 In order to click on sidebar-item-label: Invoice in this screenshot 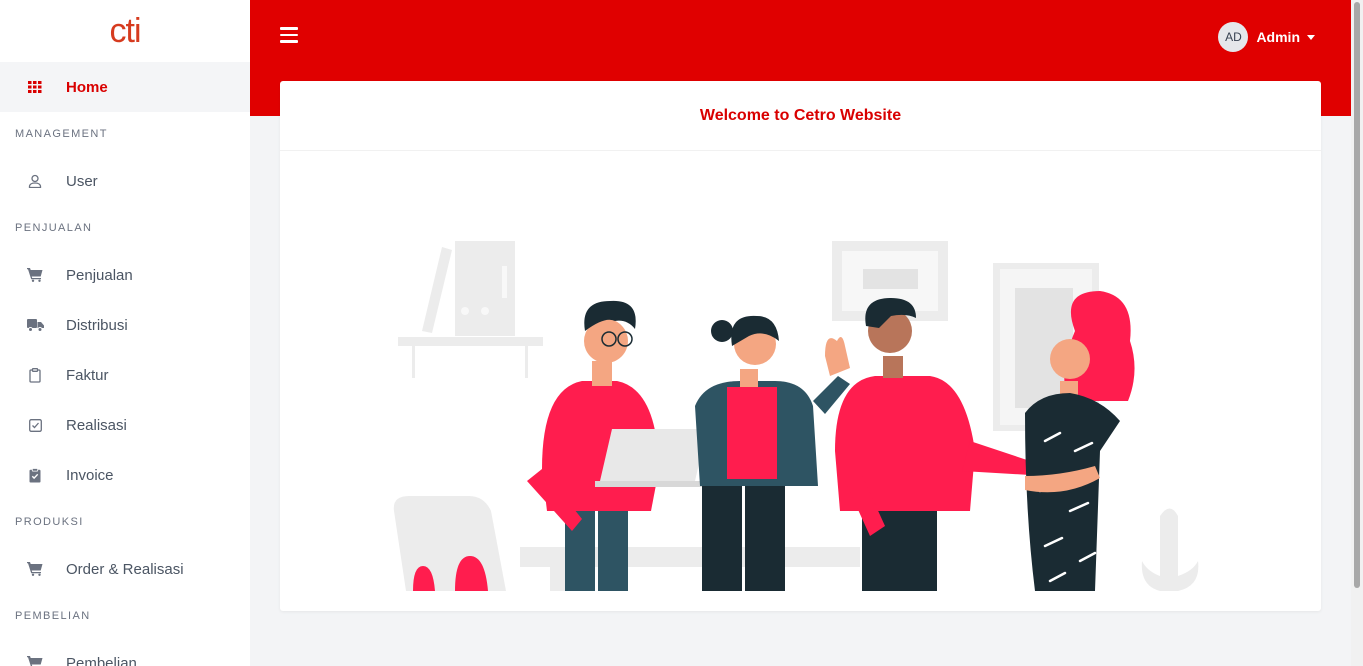, I will do `click(90, 475)`.